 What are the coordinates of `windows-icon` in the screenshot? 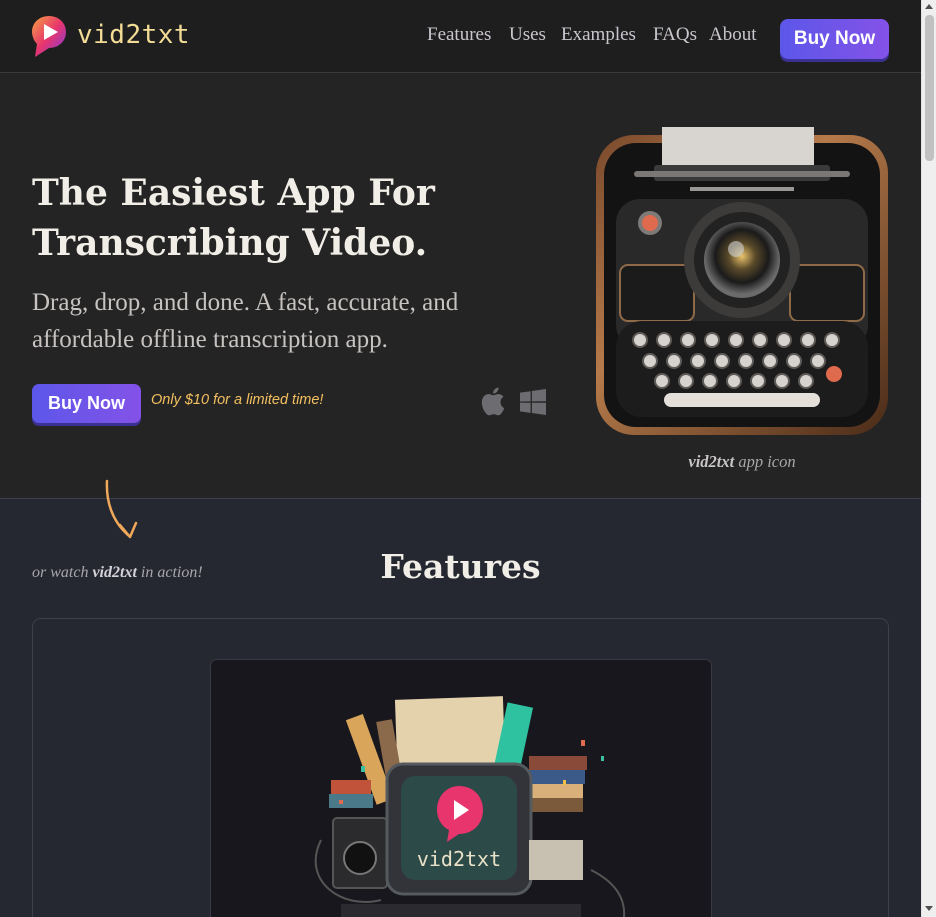 It's located at (533, 402).